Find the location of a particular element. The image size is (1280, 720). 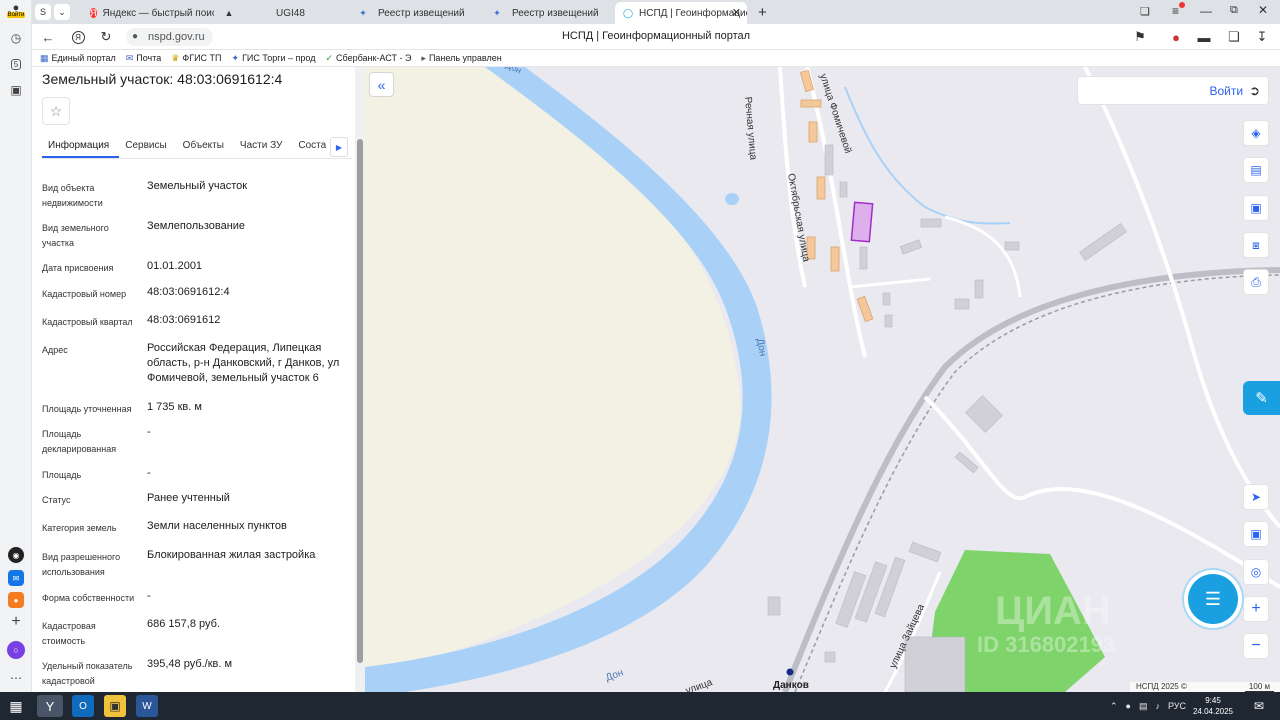

new-tab-icon: + is located at coordinates (762, 12).